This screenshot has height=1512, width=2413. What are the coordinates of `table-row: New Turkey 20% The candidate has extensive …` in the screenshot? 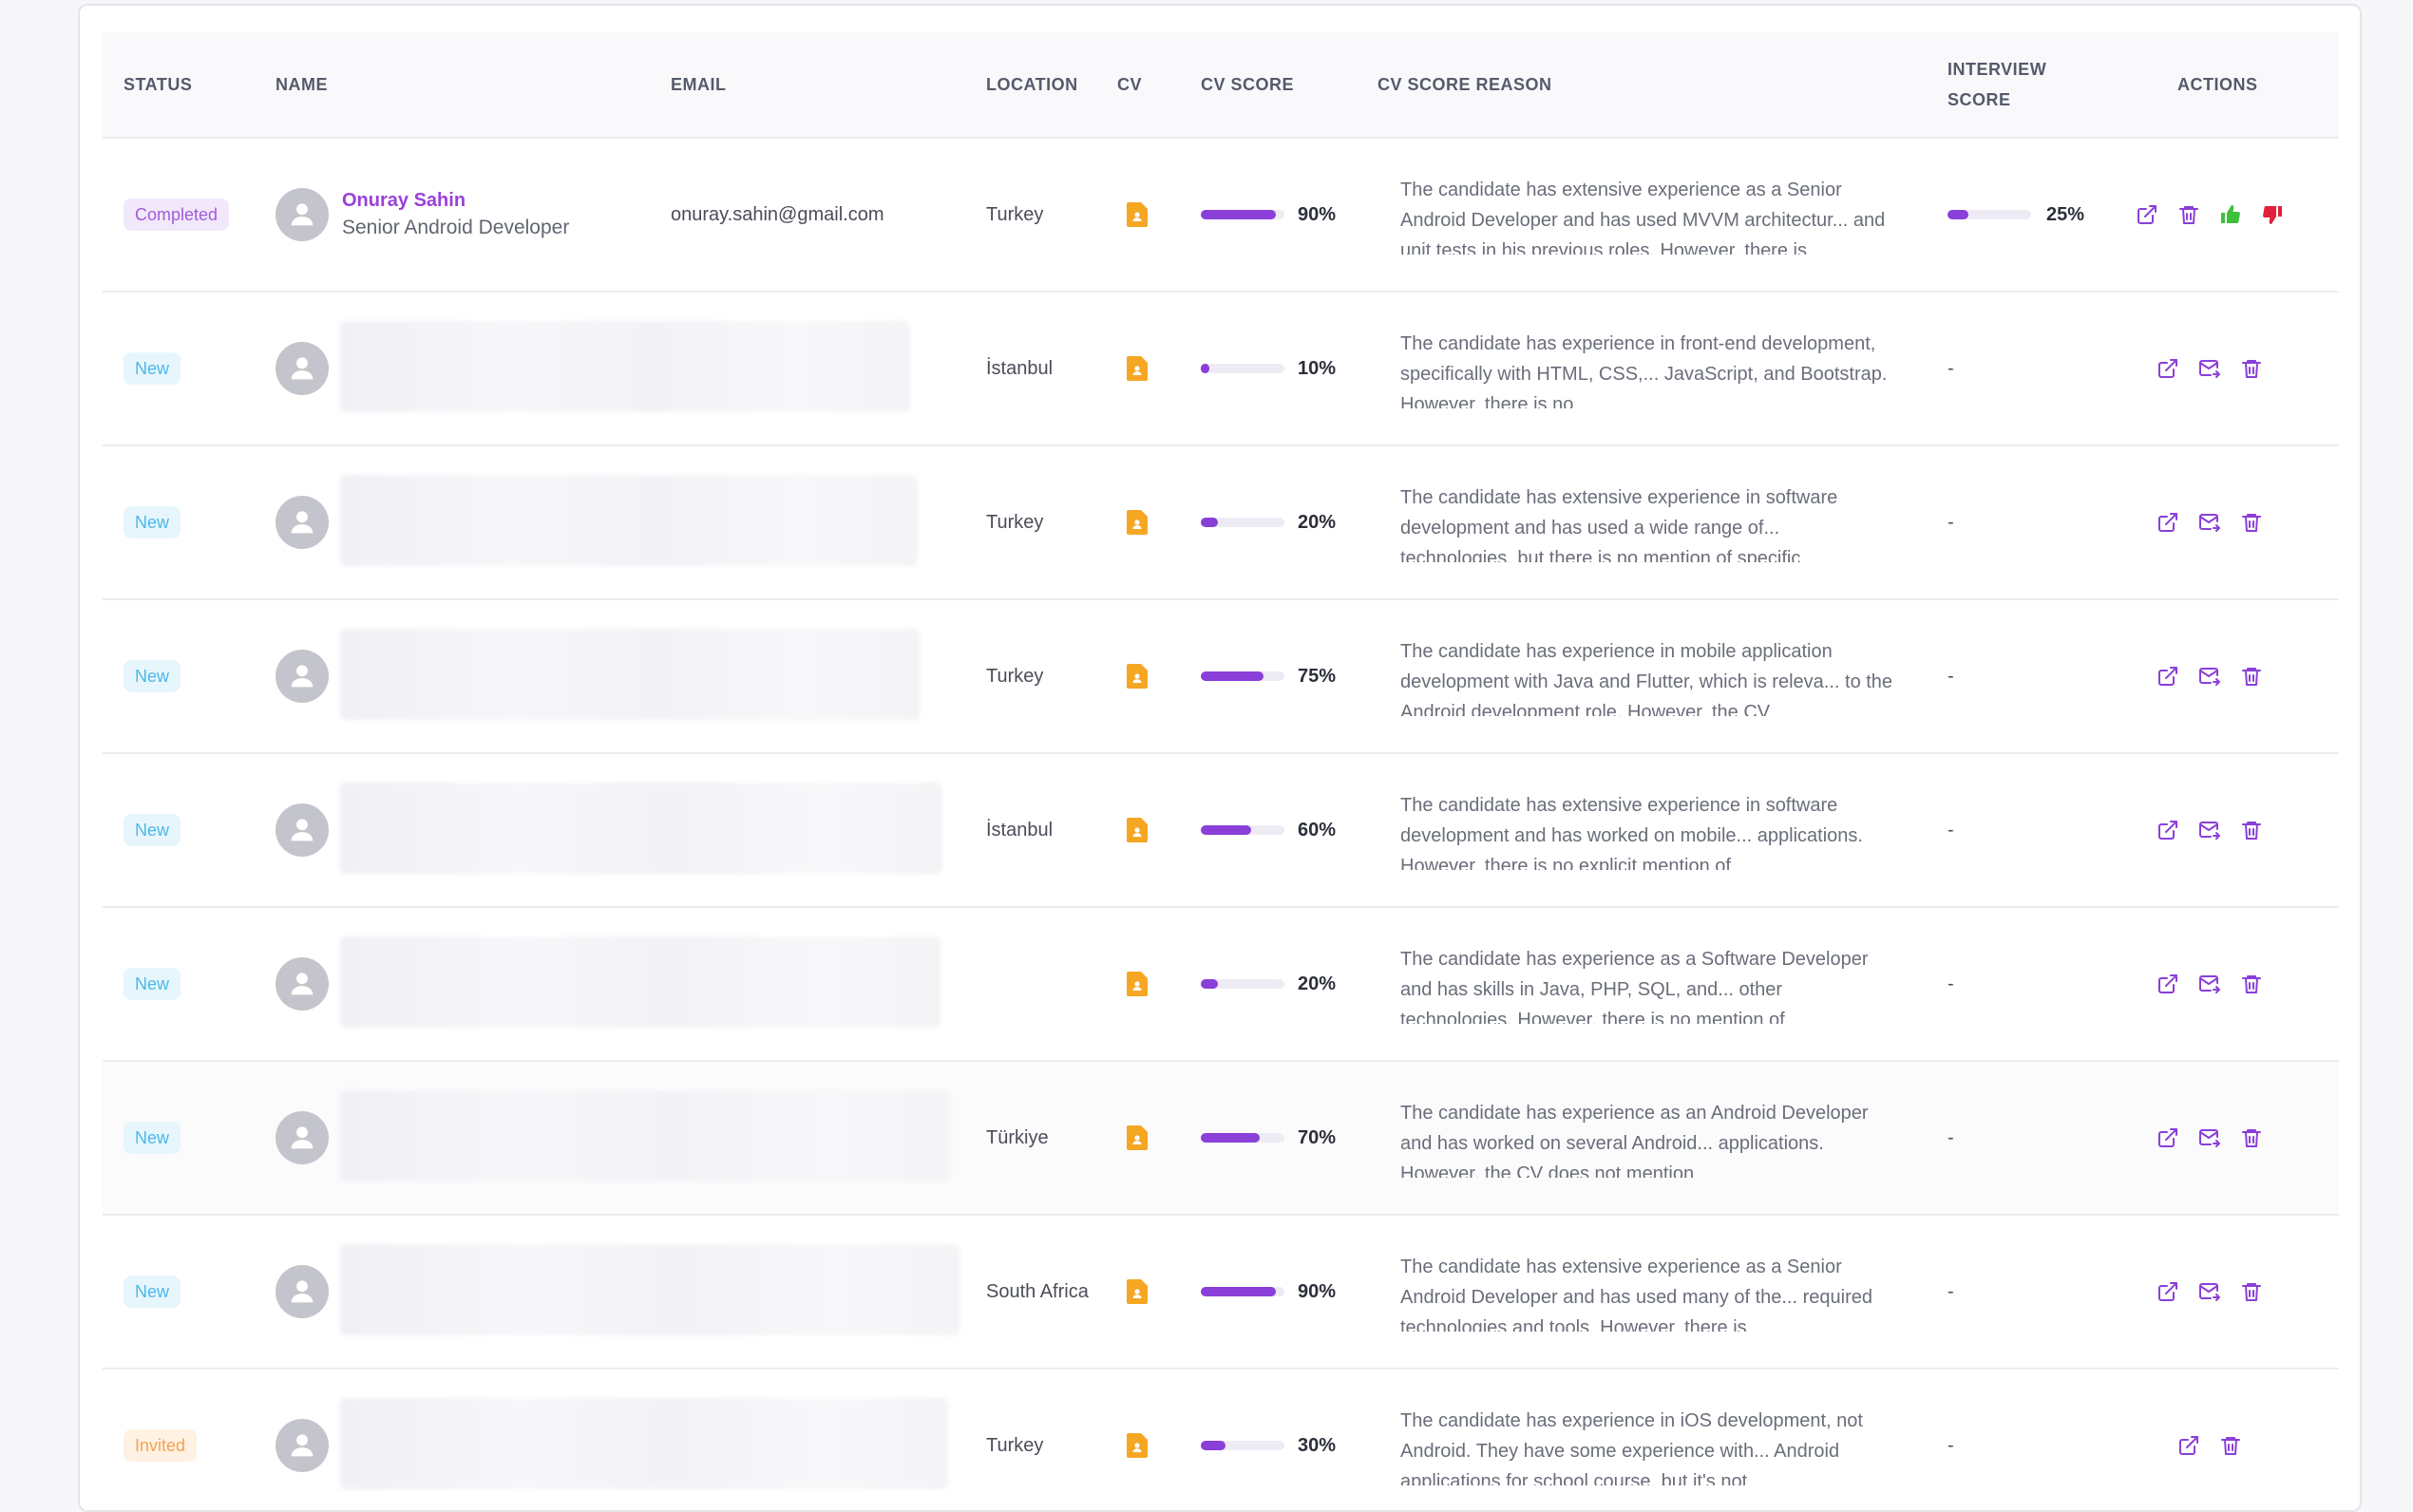 It's located at (1221, 523).